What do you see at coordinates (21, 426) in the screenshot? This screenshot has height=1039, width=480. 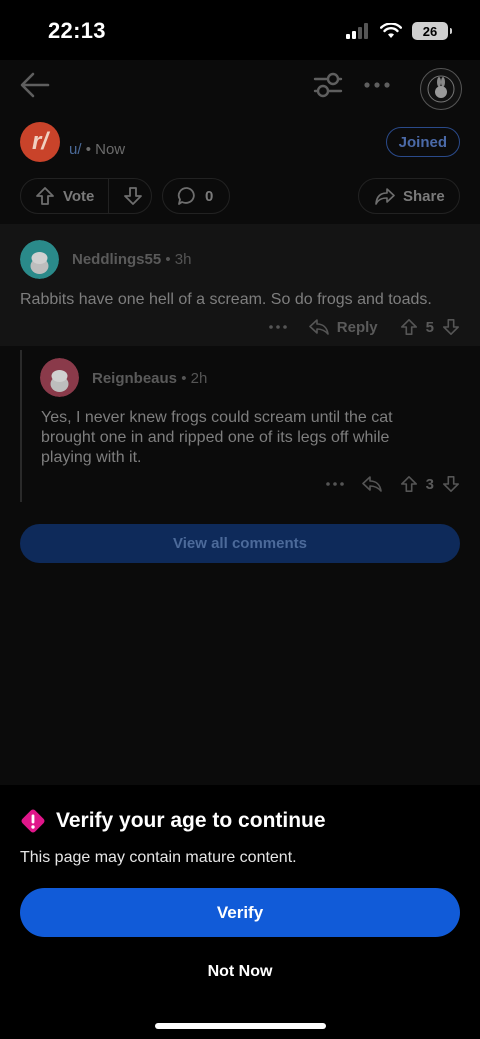 I see `thread-line` at bounding box center [21, 426].